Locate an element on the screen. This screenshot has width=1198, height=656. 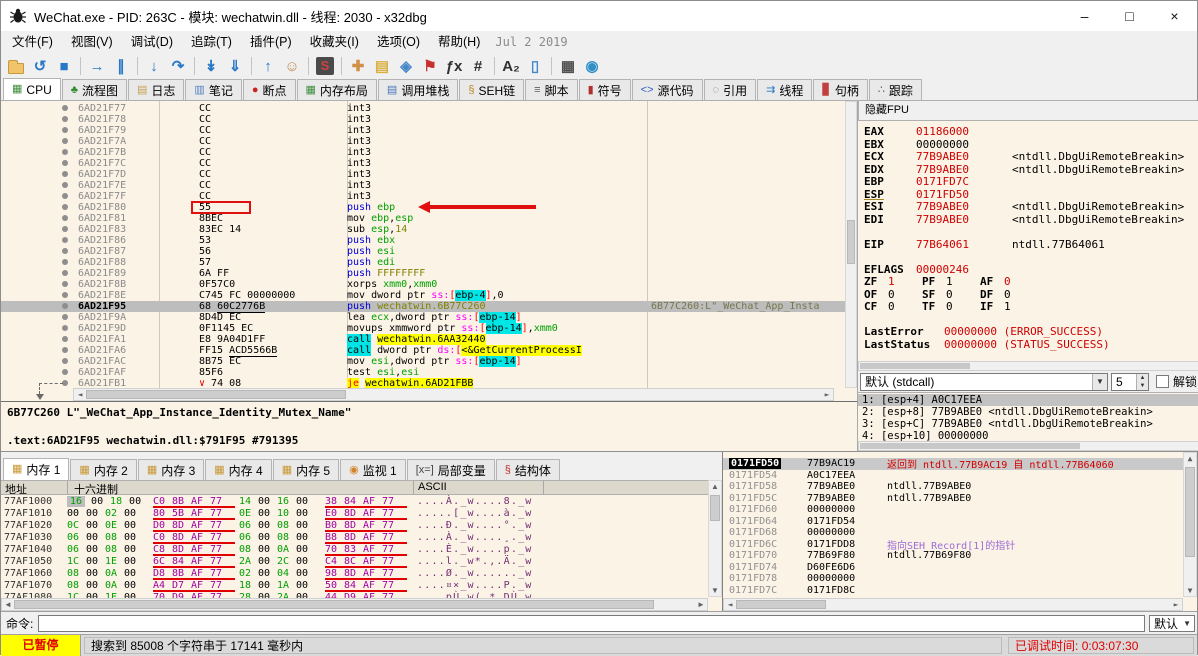
disasm-hscrollbar: ◄ ► is located at coordinates (453, 394).